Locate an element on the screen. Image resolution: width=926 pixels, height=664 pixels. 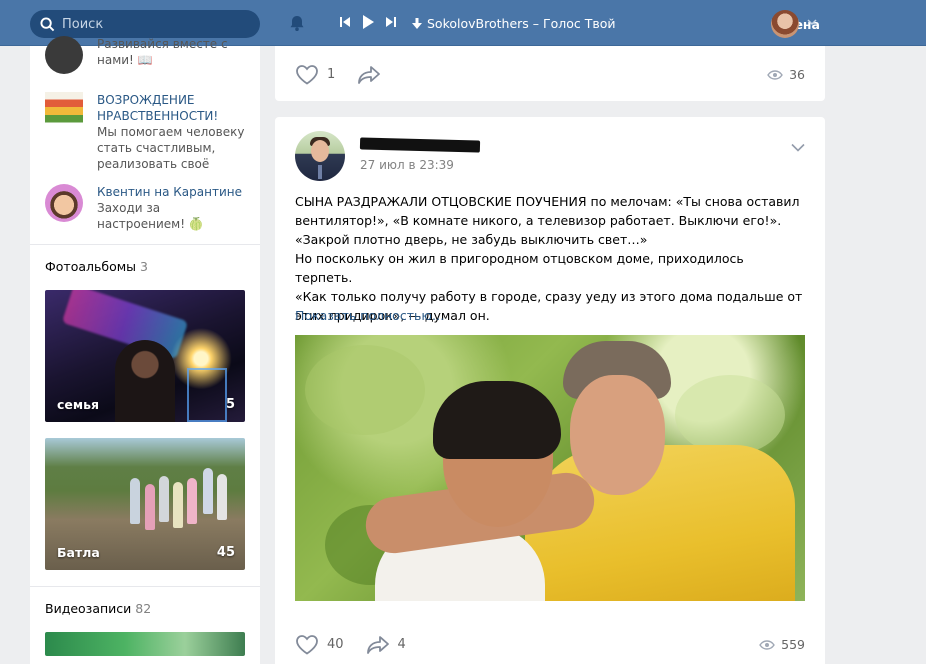
like-button: 40 is located at coordinates (319, 644).